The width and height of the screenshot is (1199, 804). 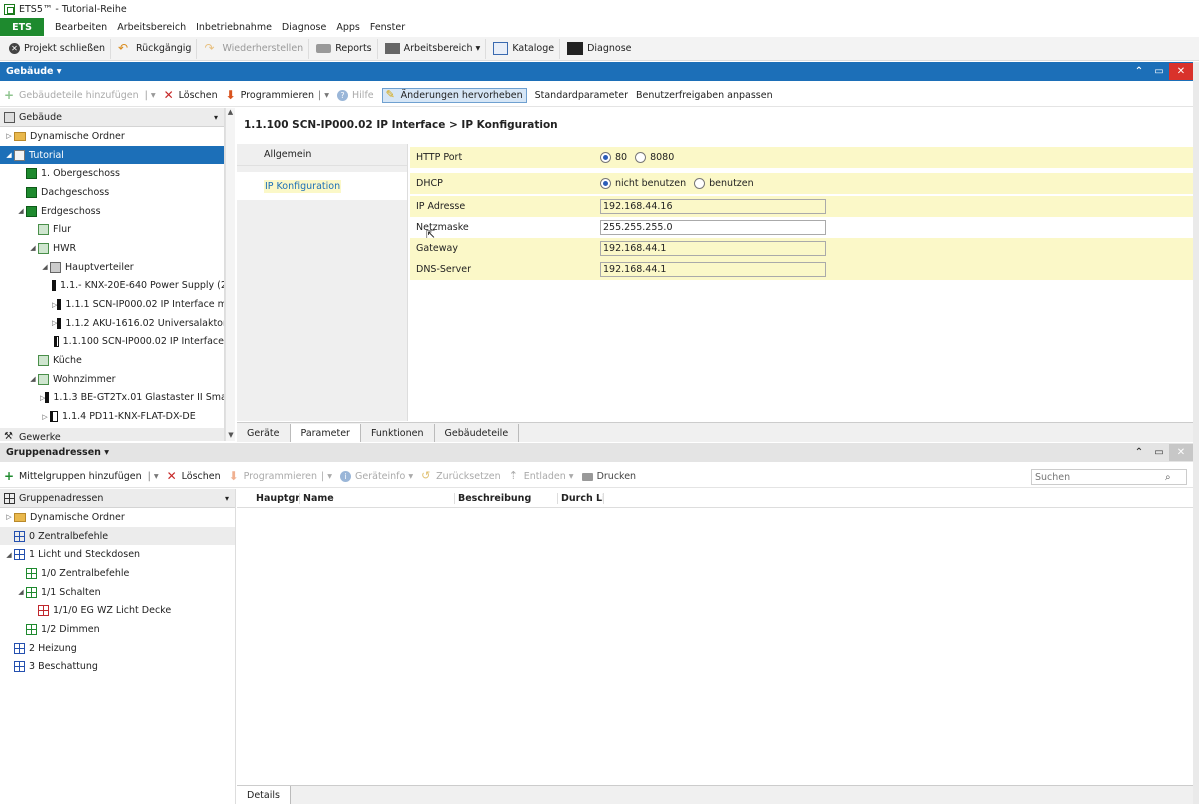 What do you see at coordinates (524, 48) in the screenshot?
I see `catalogs-button: Kataloge` at bounding box center [524, 48].